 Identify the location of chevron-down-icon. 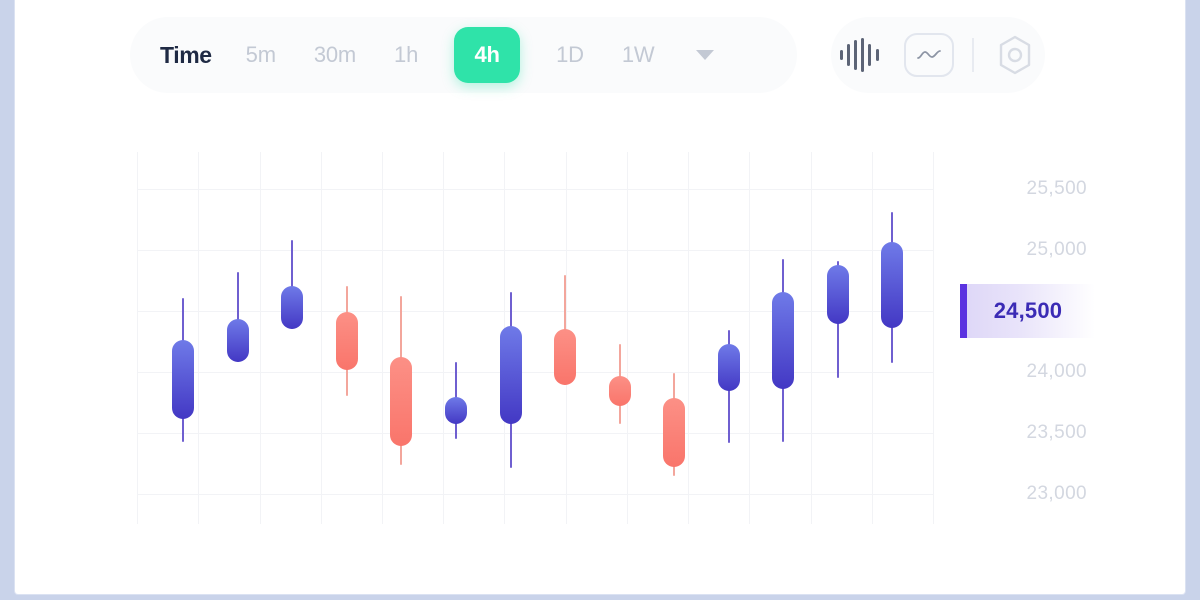
(705, 55).